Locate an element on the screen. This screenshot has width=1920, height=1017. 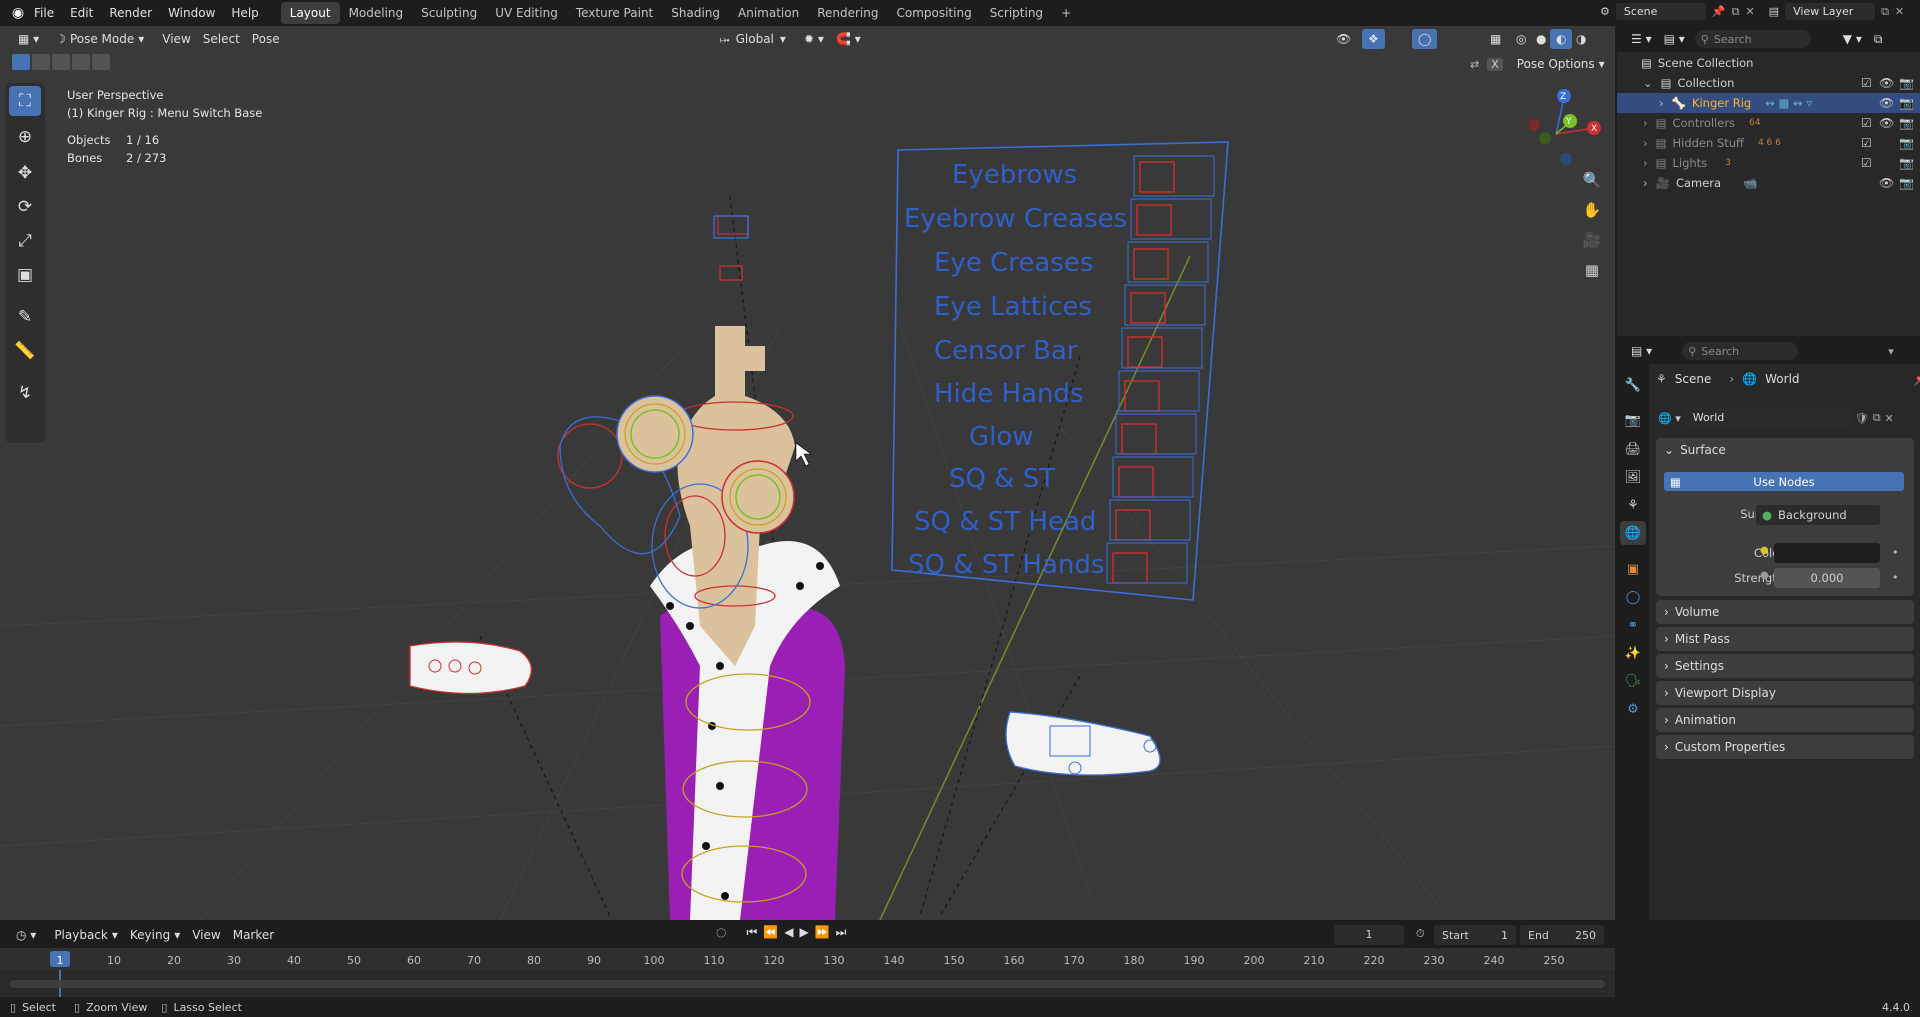
perspective-grid-icon: ▦ is located at coordinates (1592, 270).